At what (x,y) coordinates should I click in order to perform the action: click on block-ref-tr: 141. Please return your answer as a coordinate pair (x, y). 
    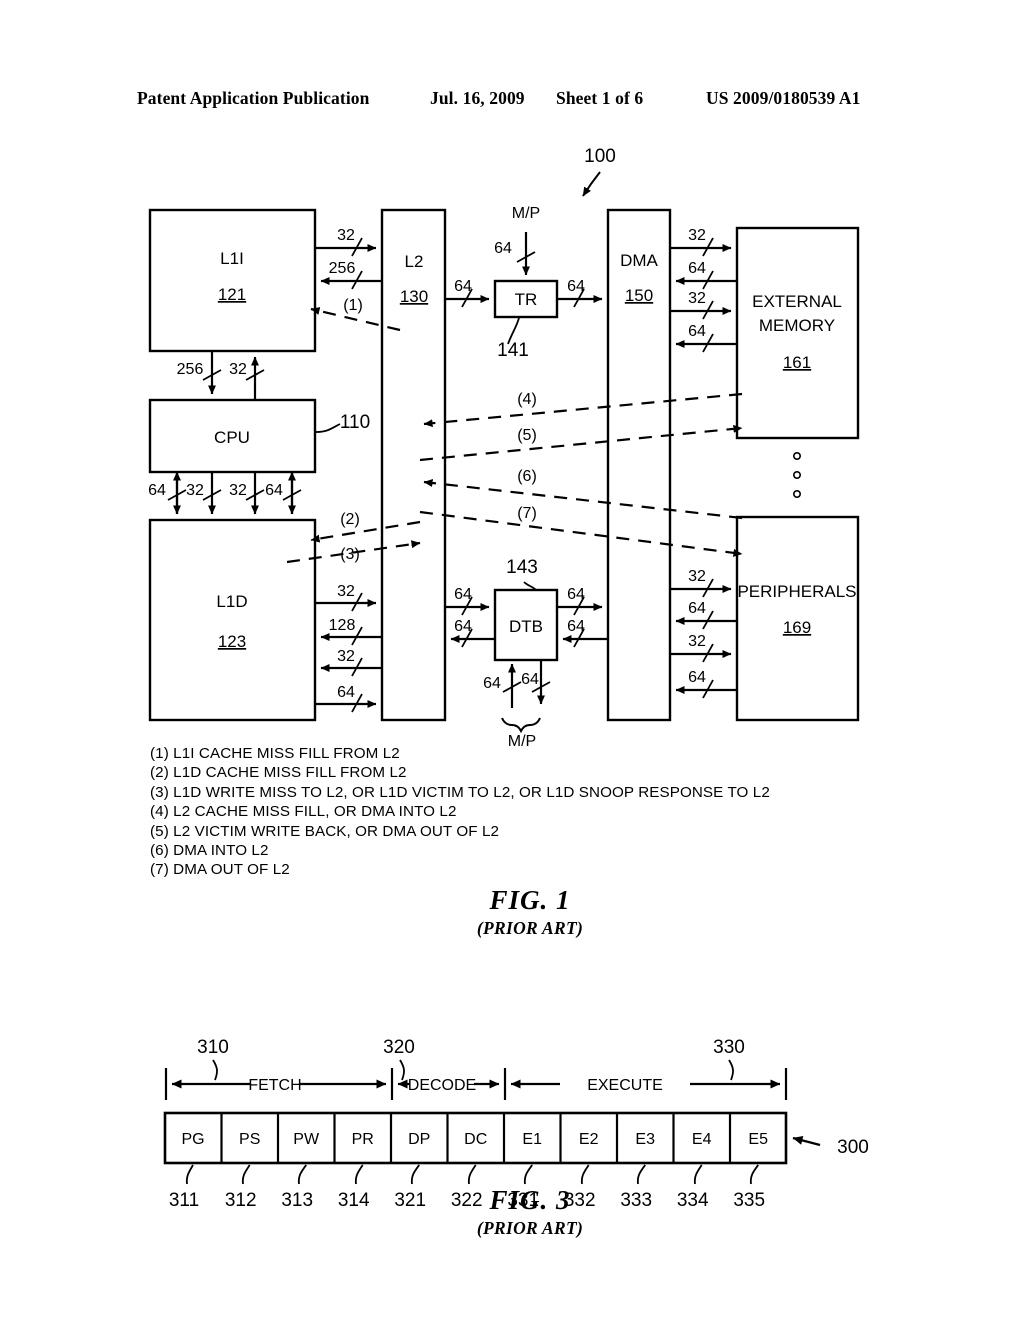
    Looking at the image, I should click on (513, 350).